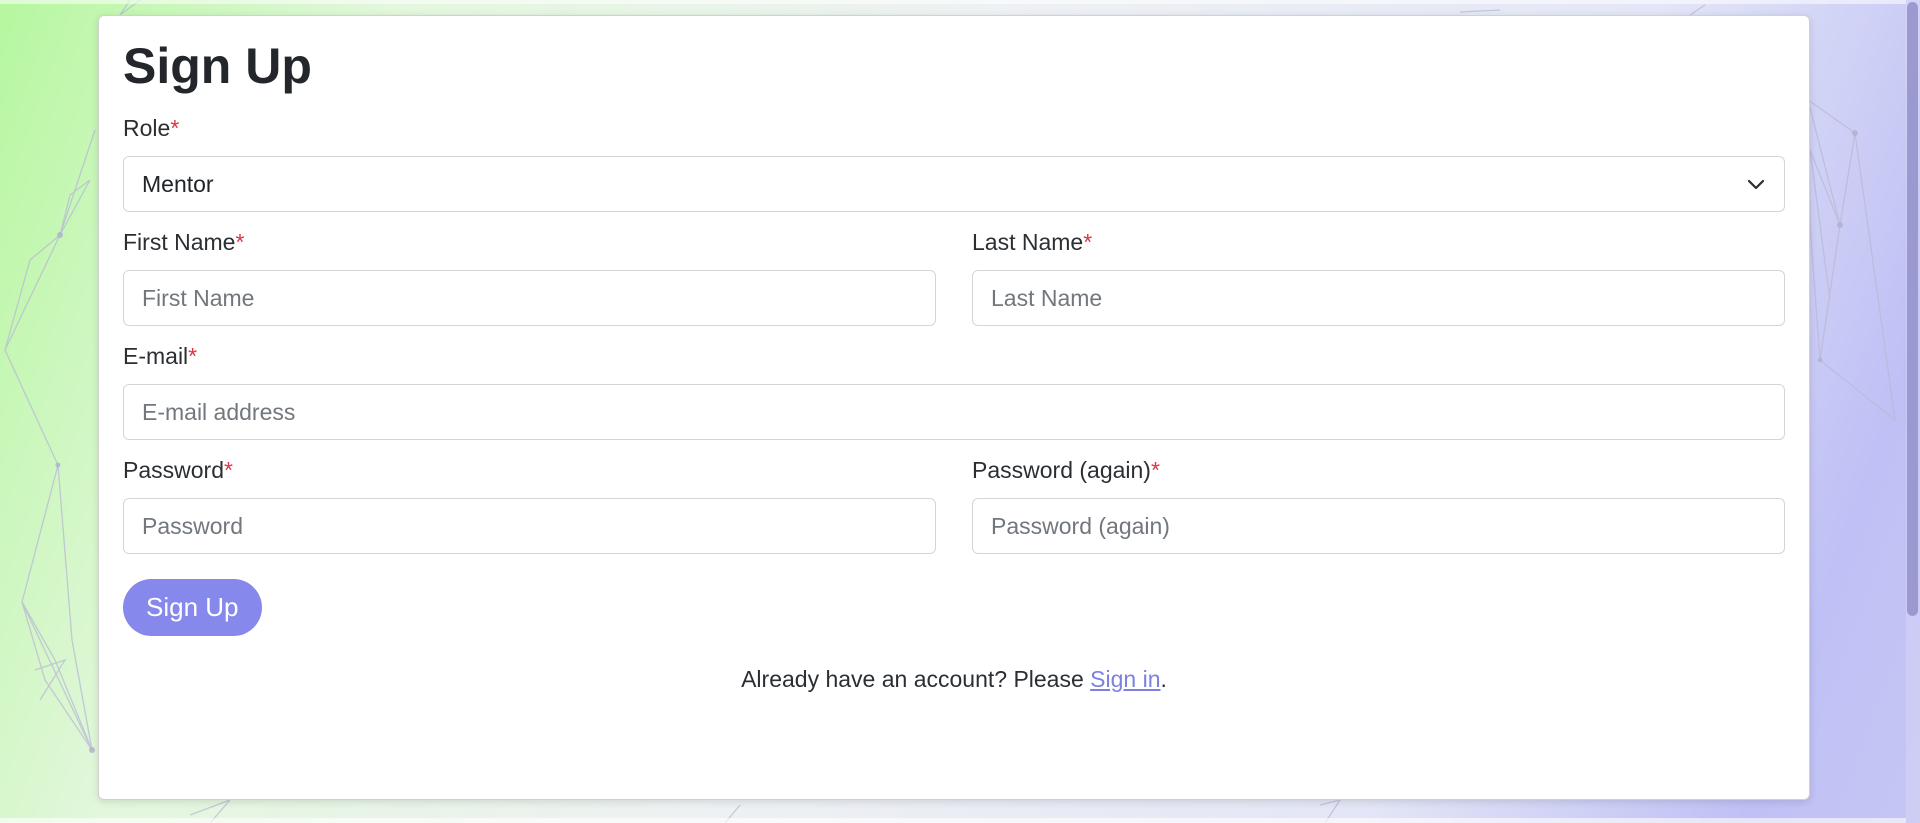 This screenshot has width=1920, height=823. I want to click on sign-up-button: Sign Up, so click(192, 607).